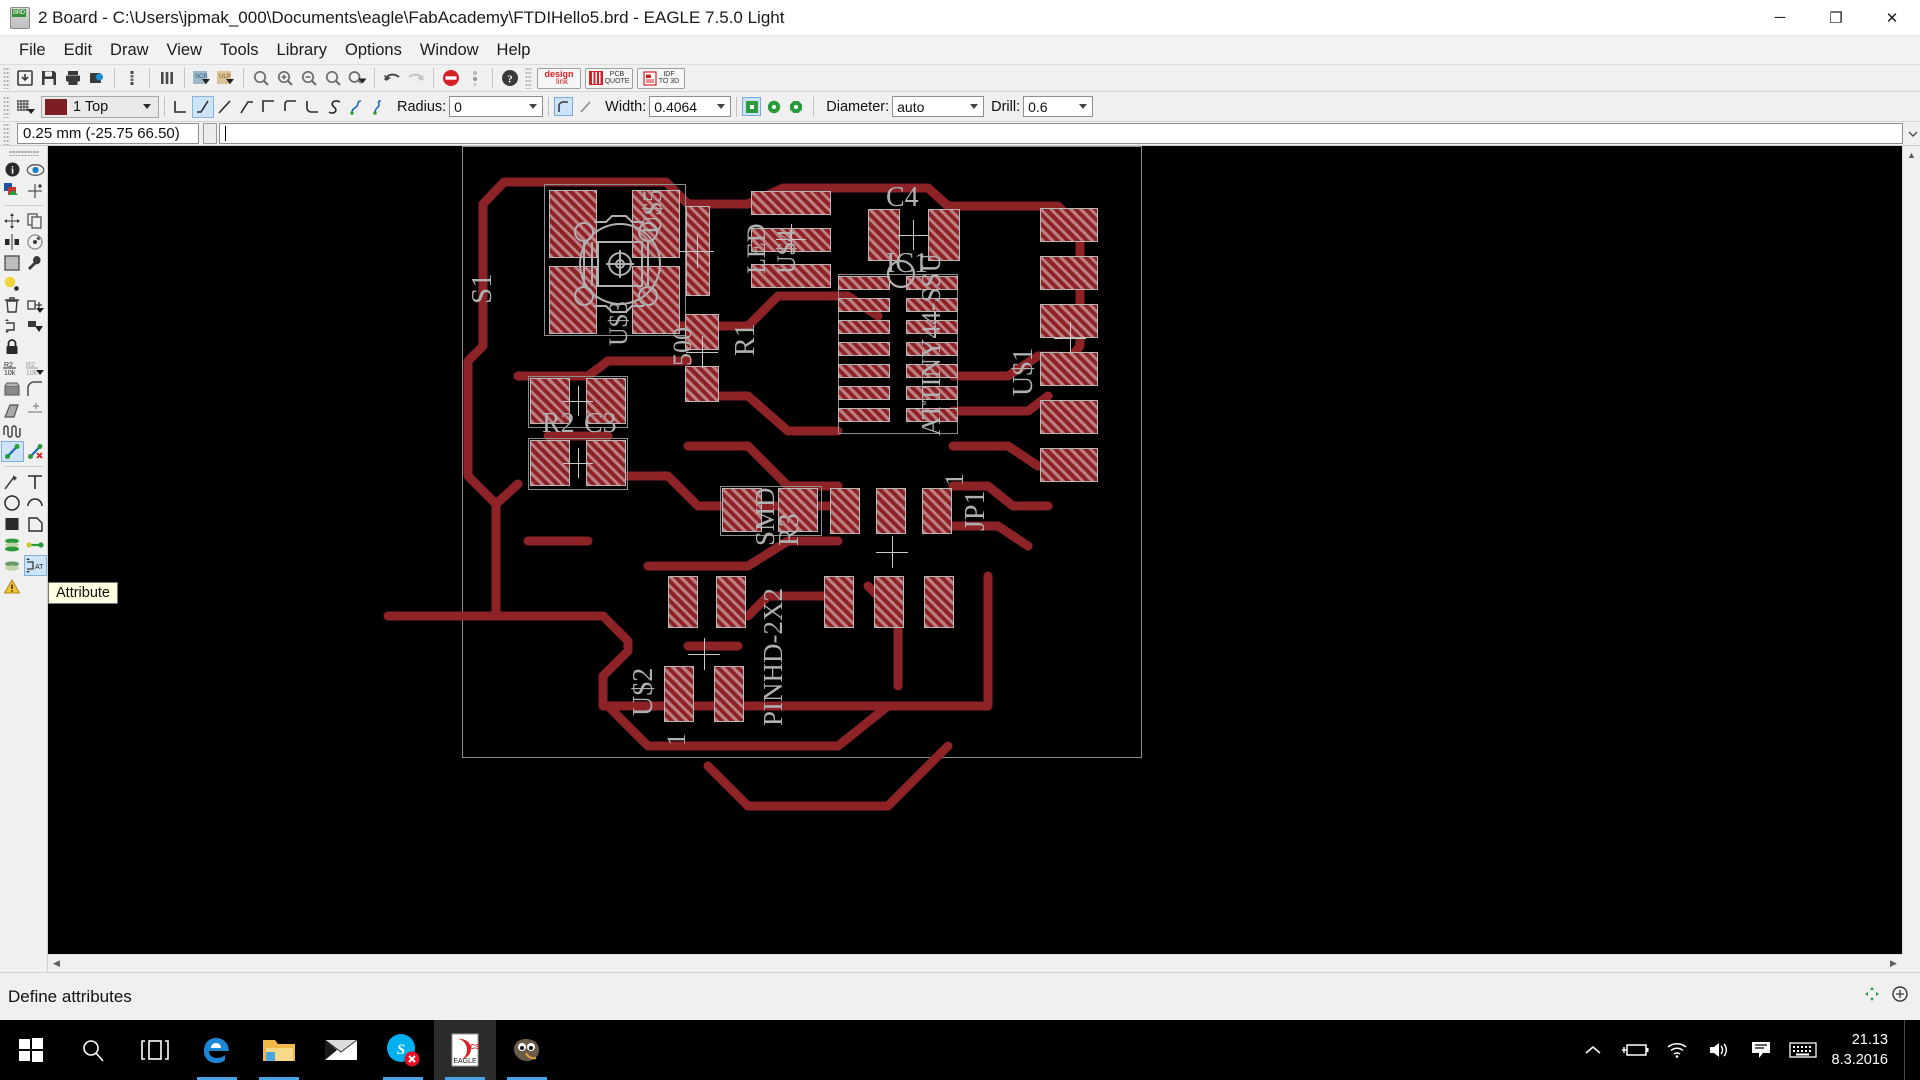 The width and height of the screenshot is (1920, 1080). Describe the element at coordinates (25, 78) in the screenshot. I see `open-icon` at that location.